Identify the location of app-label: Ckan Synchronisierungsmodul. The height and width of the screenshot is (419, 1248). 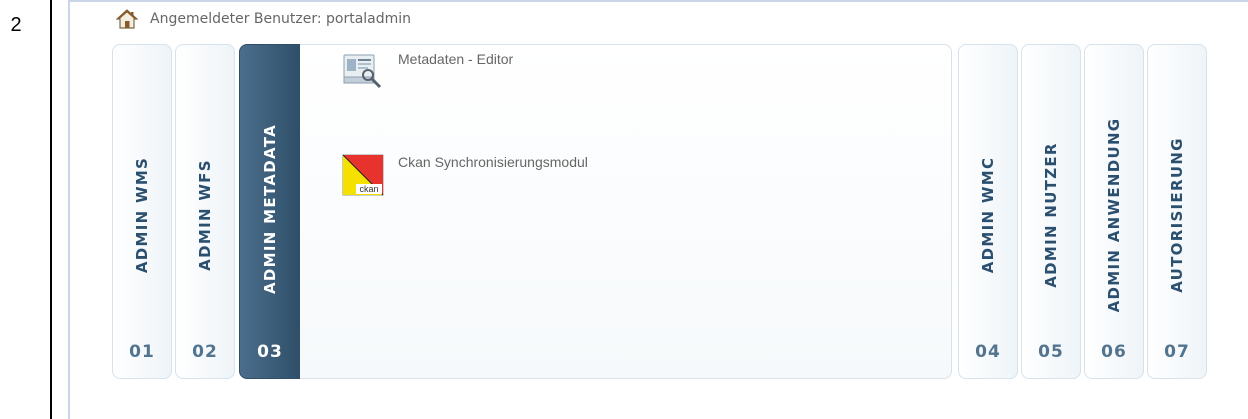
(493, 162).